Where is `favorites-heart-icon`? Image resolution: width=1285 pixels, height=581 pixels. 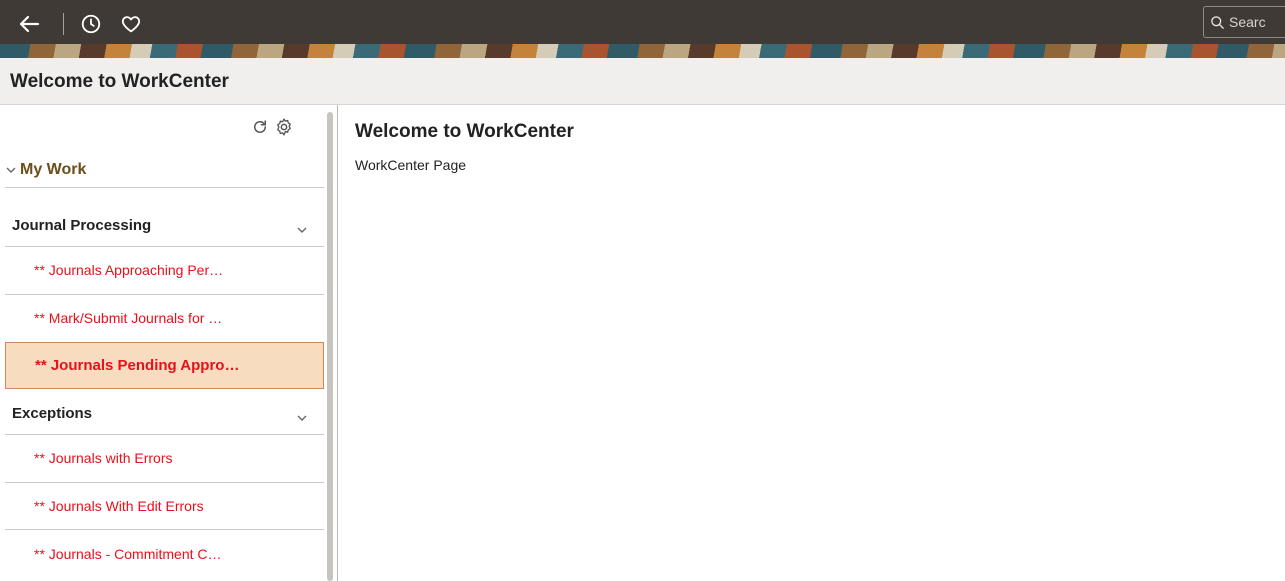
favorites-heart-icon is located at coordinates (131, 24).